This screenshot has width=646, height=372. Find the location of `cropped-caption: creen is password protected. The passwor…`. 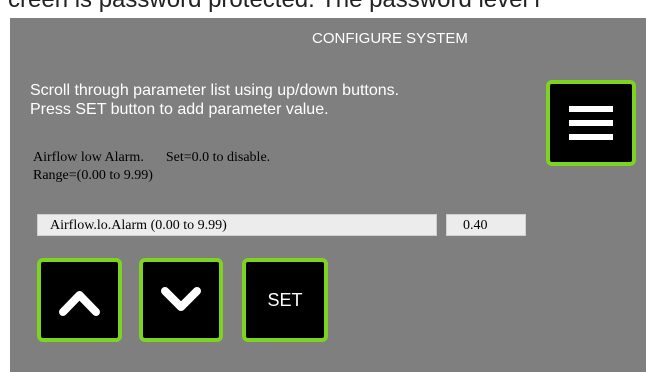

cropped-caption: creen is password protected. The passwor… is located at coordinates (323, 9).